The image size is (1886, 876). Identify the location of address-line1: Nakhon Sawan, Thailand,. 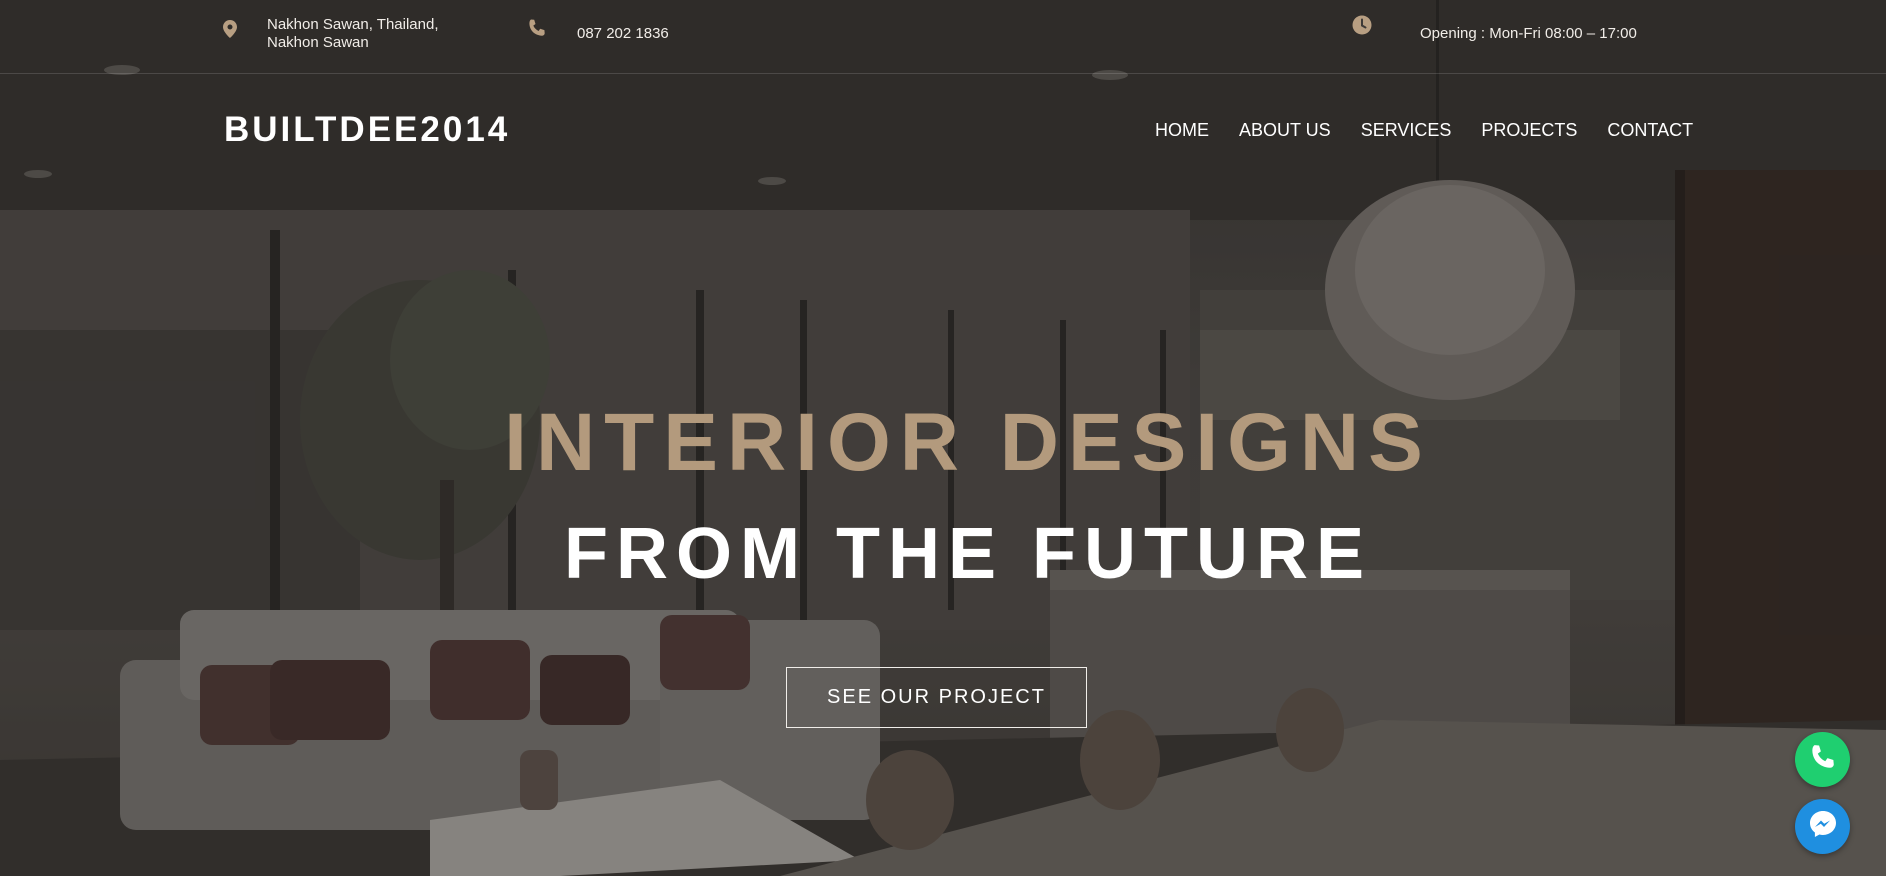
(353, 24).